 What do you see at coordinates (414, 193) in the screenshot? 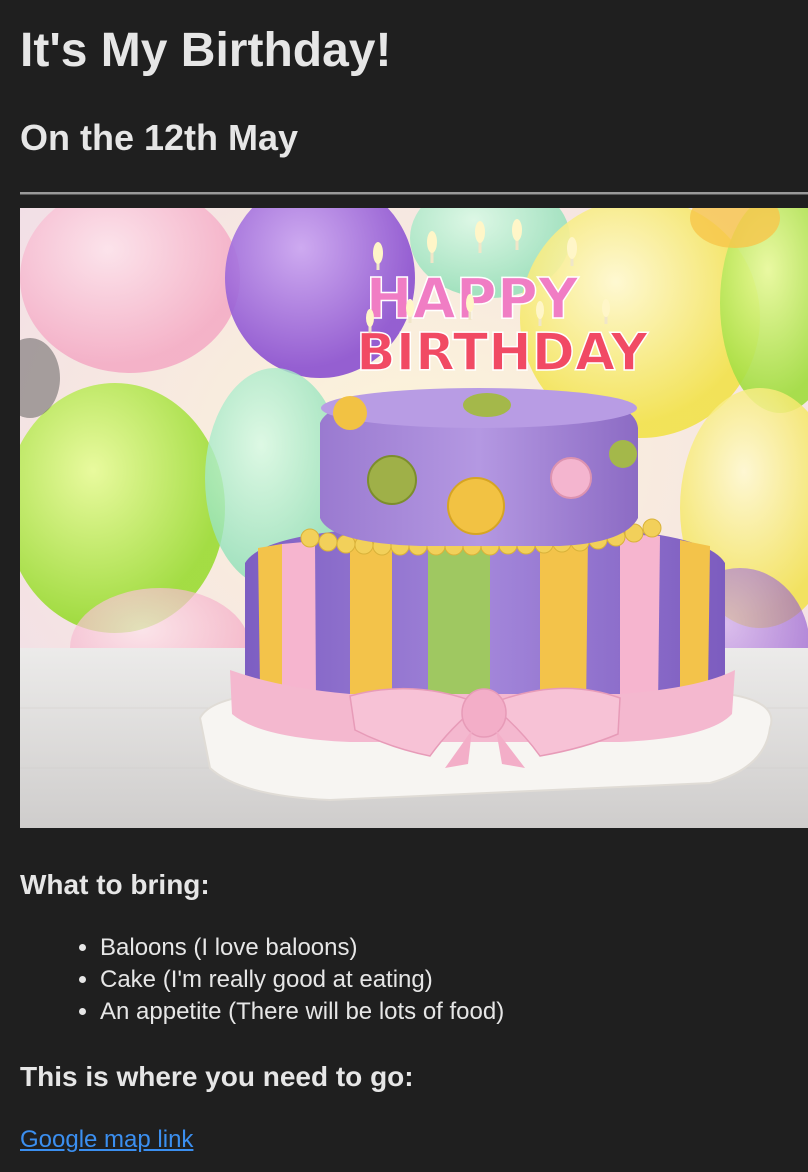
I see `horizontal-divider` at bounding box center [414, 193].